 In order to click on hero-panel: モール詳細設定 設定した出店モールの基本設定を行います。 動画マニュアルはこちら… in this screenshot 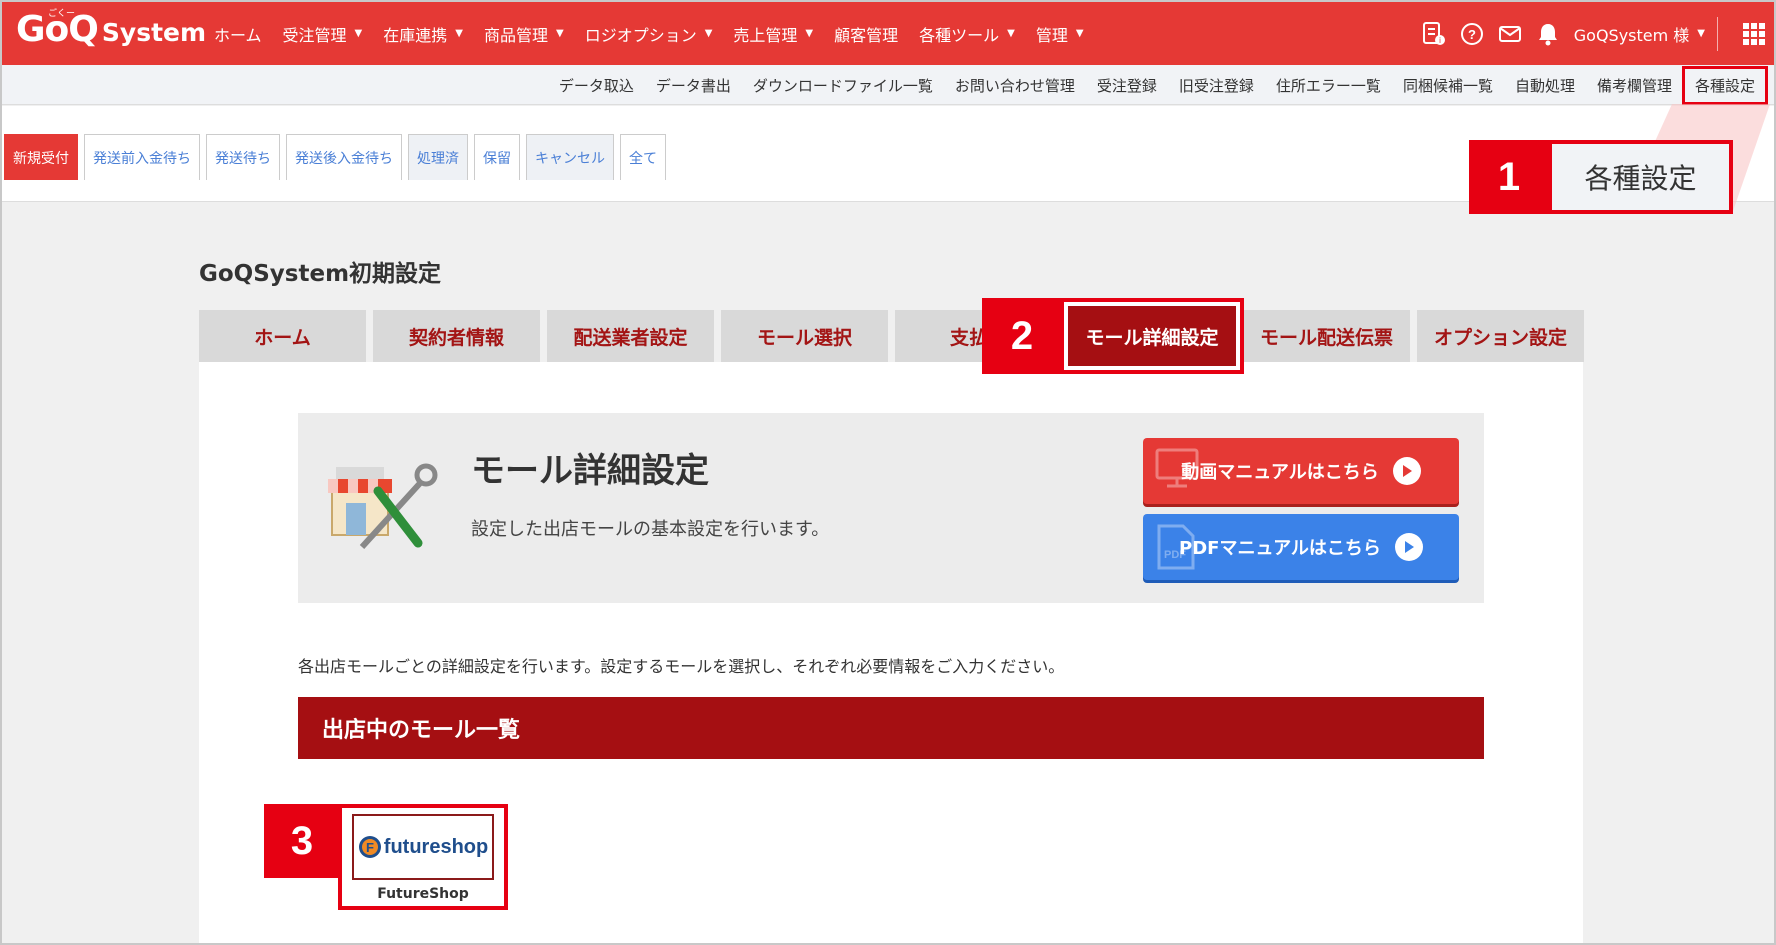, I will do `click(891, 508)`.